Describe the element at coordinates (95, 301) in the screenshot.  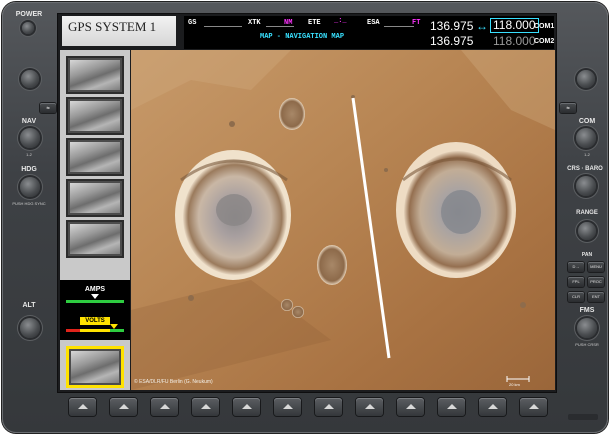
I see `amps-scale` at that location.